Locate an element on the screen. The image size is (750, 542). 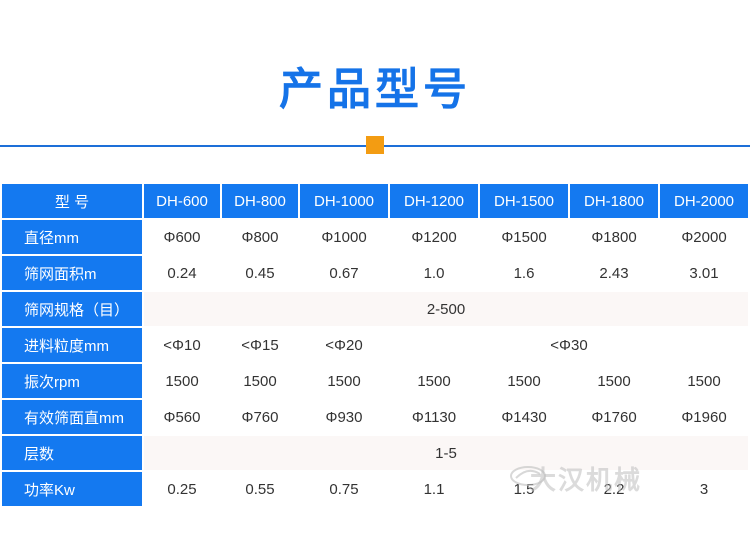
table-cell: Φ1760 is located at coordinates (614, 417).